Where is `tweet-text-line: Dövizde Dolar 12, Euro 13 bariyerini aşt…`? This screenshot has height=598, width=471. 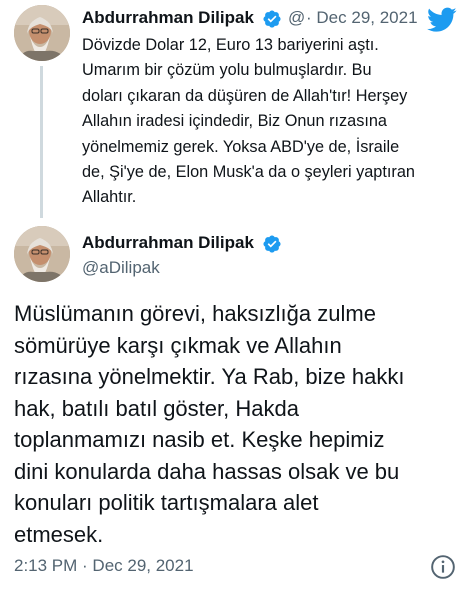 tweet-text-line: Dövizde Dolar 12, Euro 13 bariyerini aşt… is located at coordinates (230, 45).